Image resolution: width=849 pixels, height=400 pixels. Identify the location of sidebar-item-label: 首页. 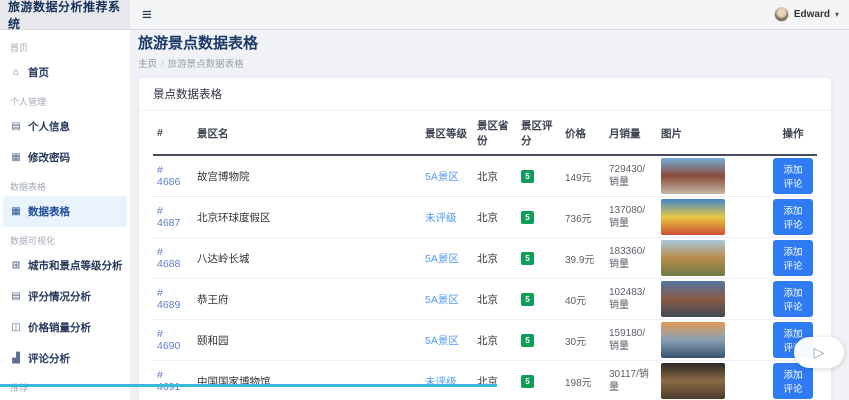
(38, 73).